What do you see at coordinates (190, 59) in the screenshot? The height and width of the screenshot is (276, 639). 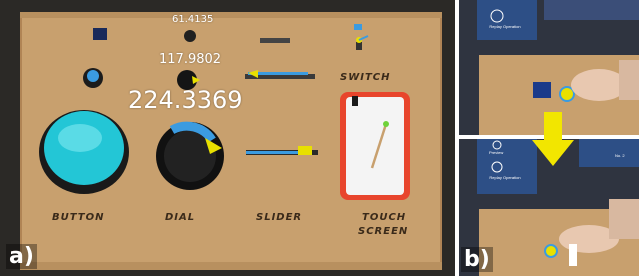 I see `readout-mid: 117.9802` at bounding box center [190, 59].